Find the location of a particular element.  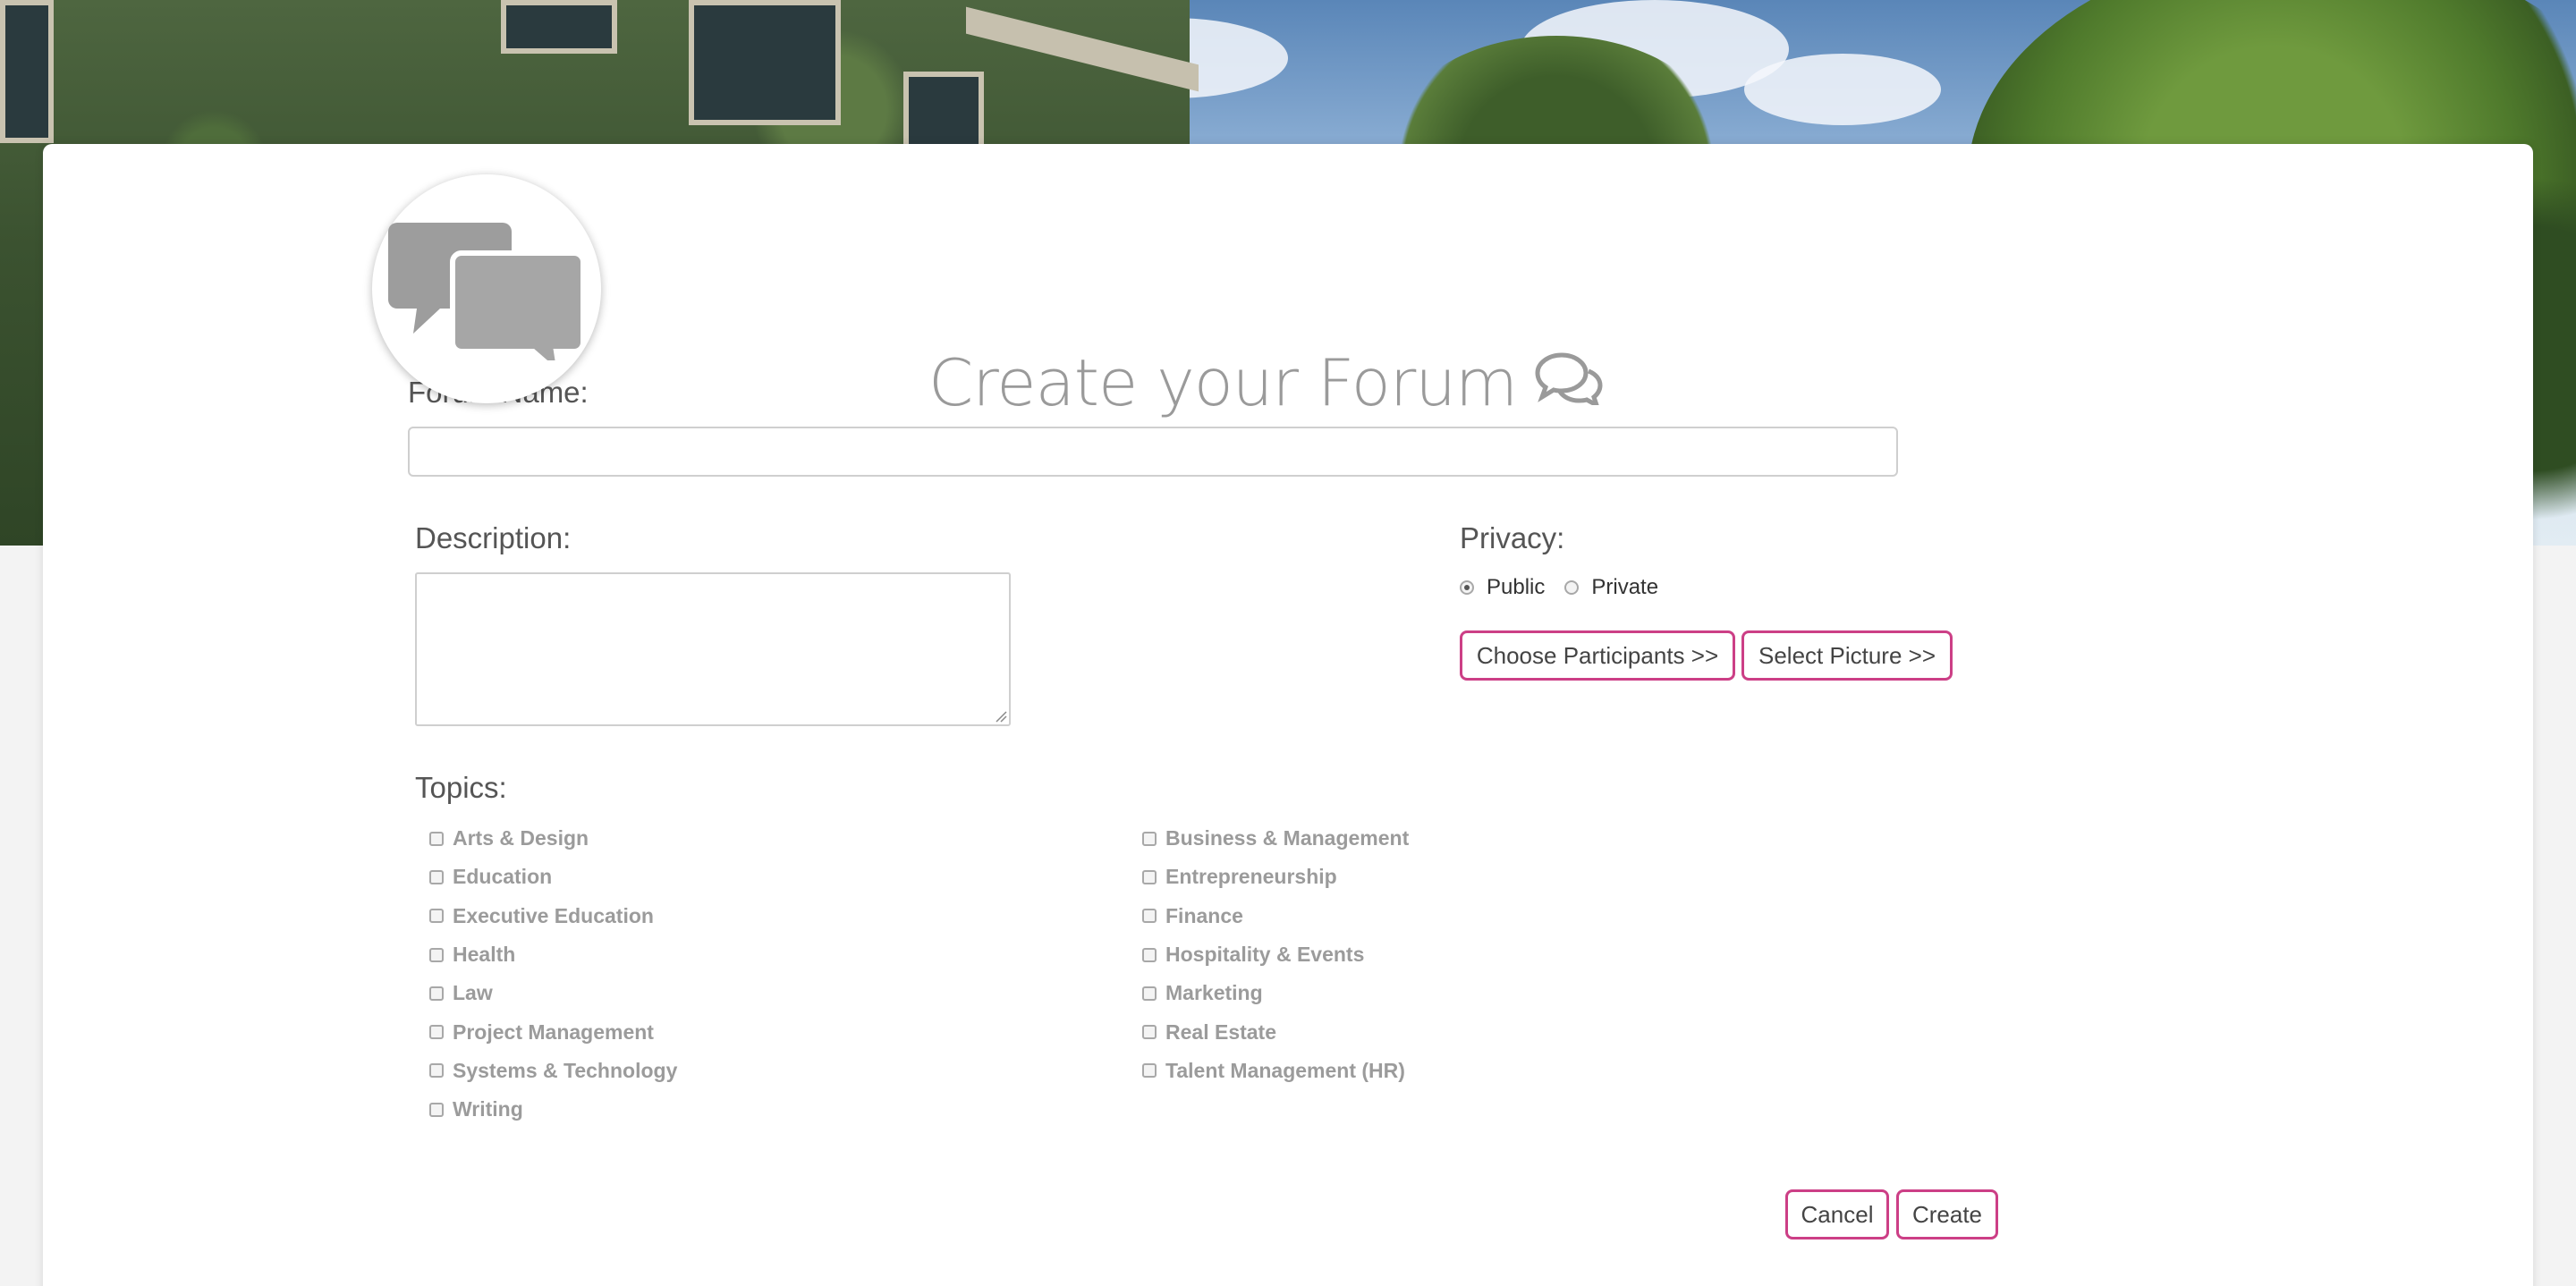

topic-item: Business & Management is located at coordinates (1275, 838).